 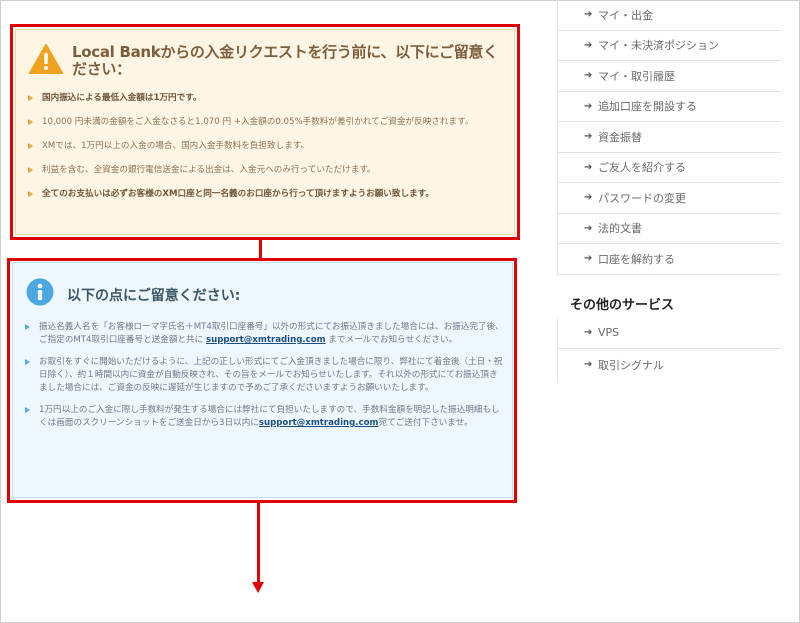 What do you see at coordinates (609, 332) in the screenshot?
I see `sidebar-item-label: VPS` at bounding box center [609, 332].